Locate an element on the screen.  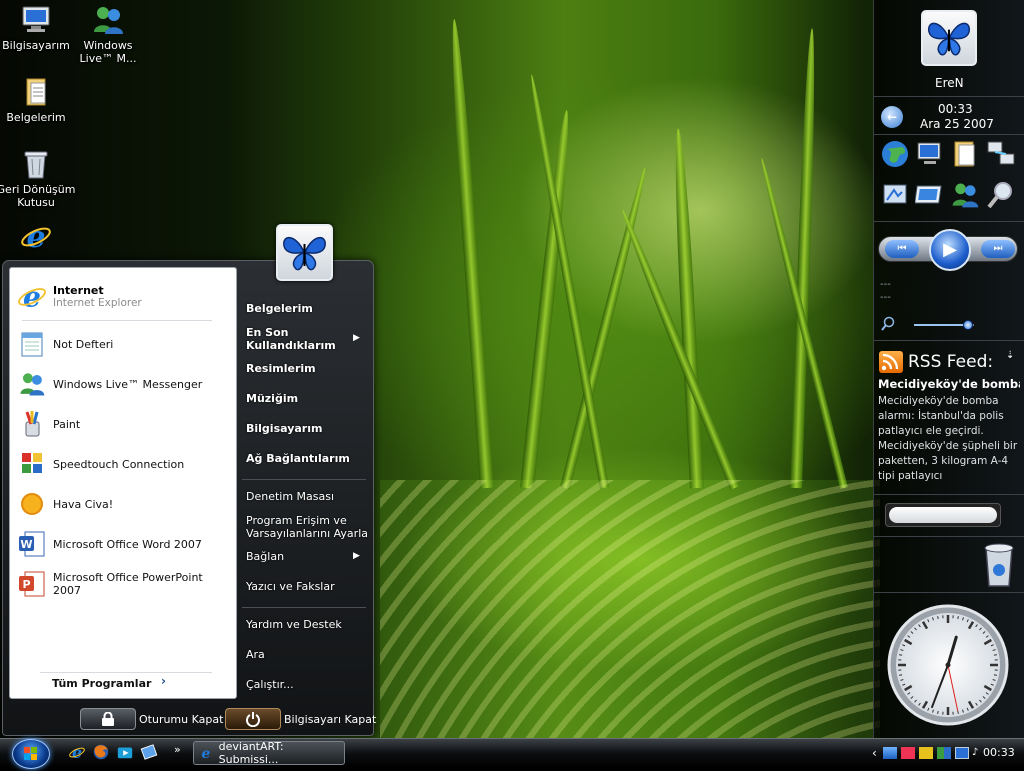
firefox-icon is located at coordinates (101, 752).